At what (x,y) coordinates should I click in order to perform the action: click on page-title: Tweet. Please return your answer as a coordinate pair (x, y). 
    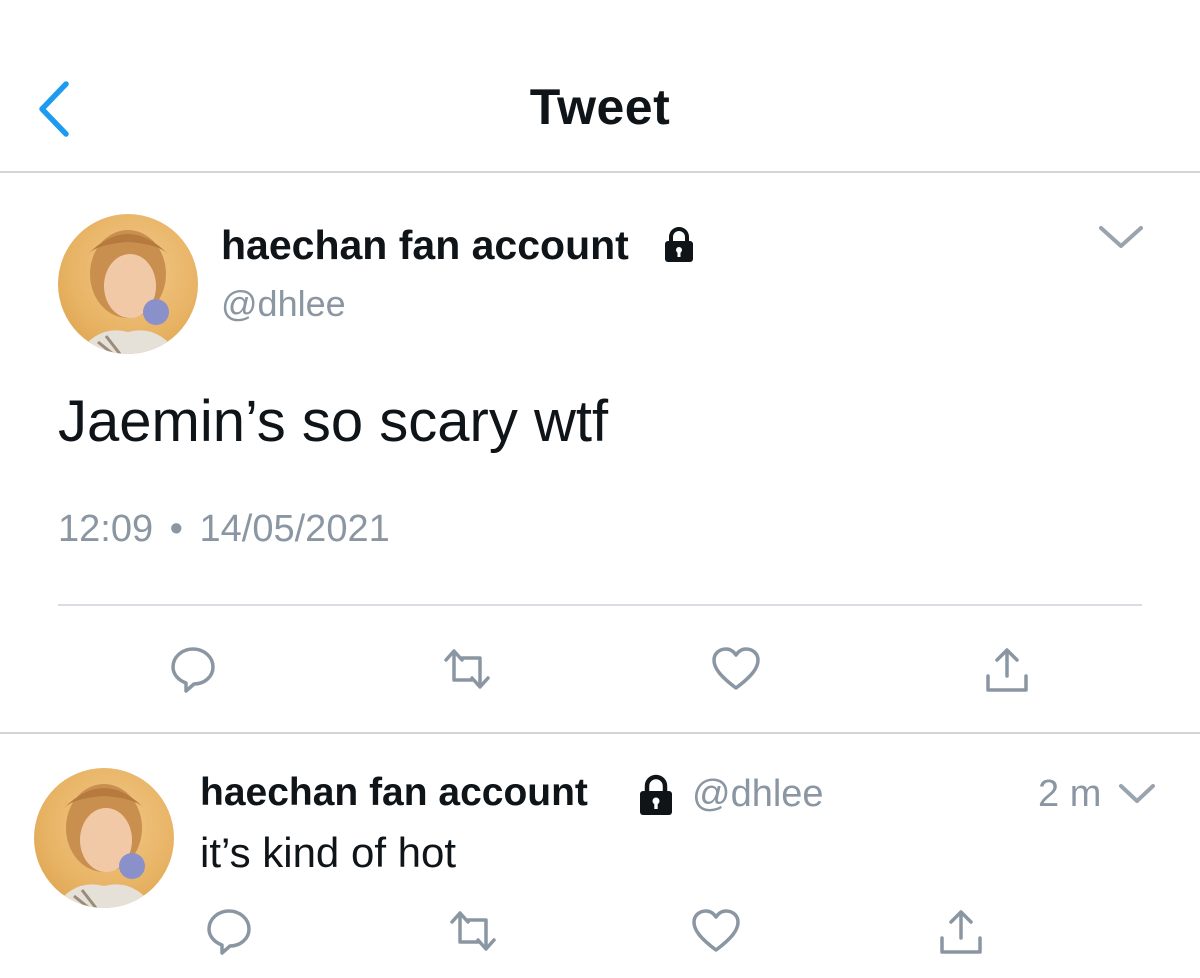
    Looking at the image, I should click on (600, 107).